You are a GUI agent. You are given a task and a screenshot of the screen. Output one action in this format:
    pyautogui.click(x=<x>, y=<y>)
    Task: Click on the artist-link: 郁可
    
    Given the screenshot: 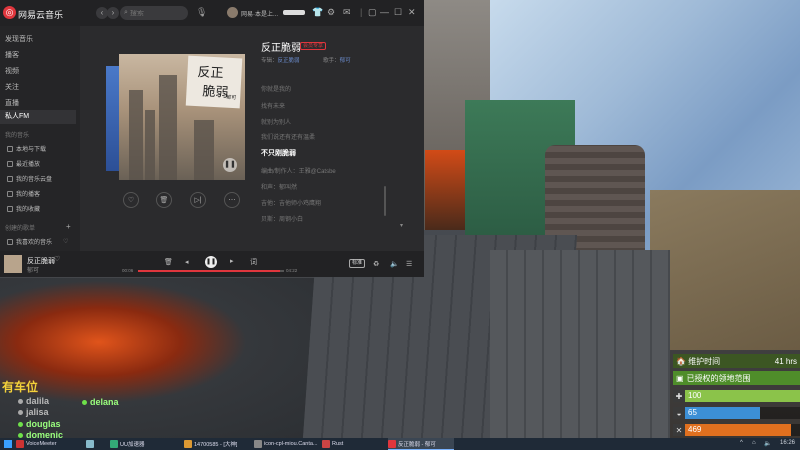 What is the action you would take?
    pyautogui.click(x=345, y=61)
    